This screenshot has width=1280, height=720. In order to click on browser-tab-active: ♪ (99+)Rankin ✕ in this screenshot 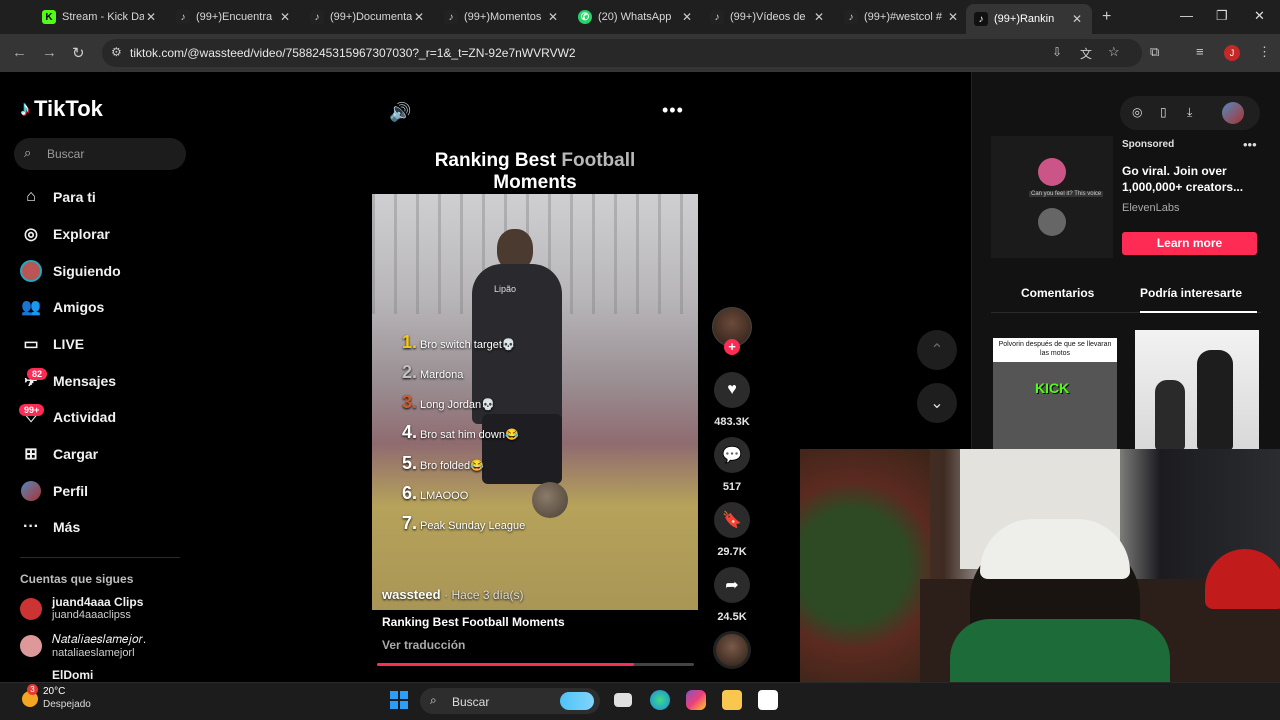, I will do `click(1029, 19)`.